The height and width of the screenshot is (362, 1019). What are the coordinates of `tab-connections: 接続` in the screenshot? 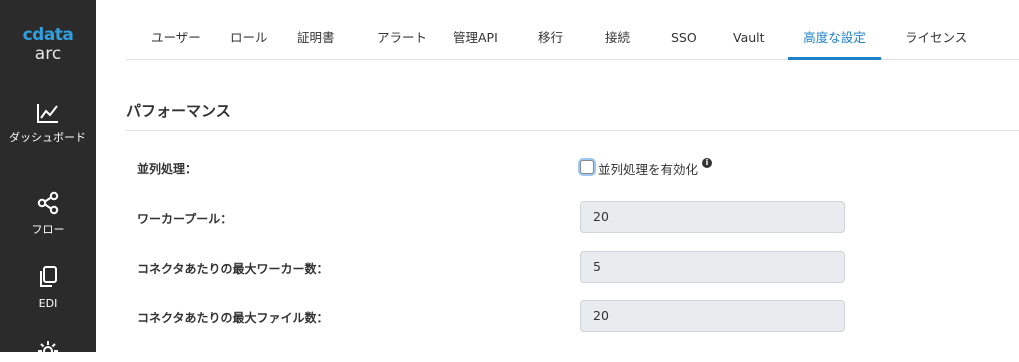 It's located at (617, 29).